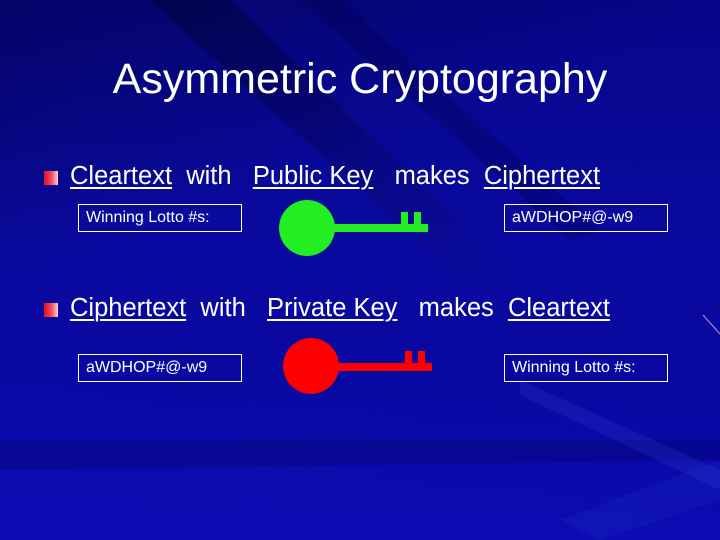 This screenshot has width=720, height=540. What do you see at coordinates (380, 228) in the screenshot?
I see `public-key-shaft` at bounding box center [380, 228].